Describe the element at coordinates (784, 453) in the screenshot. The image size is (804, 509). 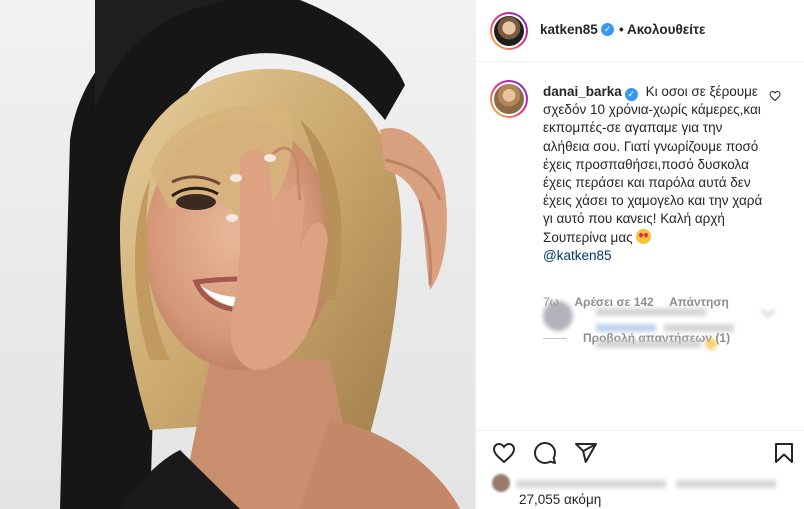
I see `bookmark-icon` at that location.